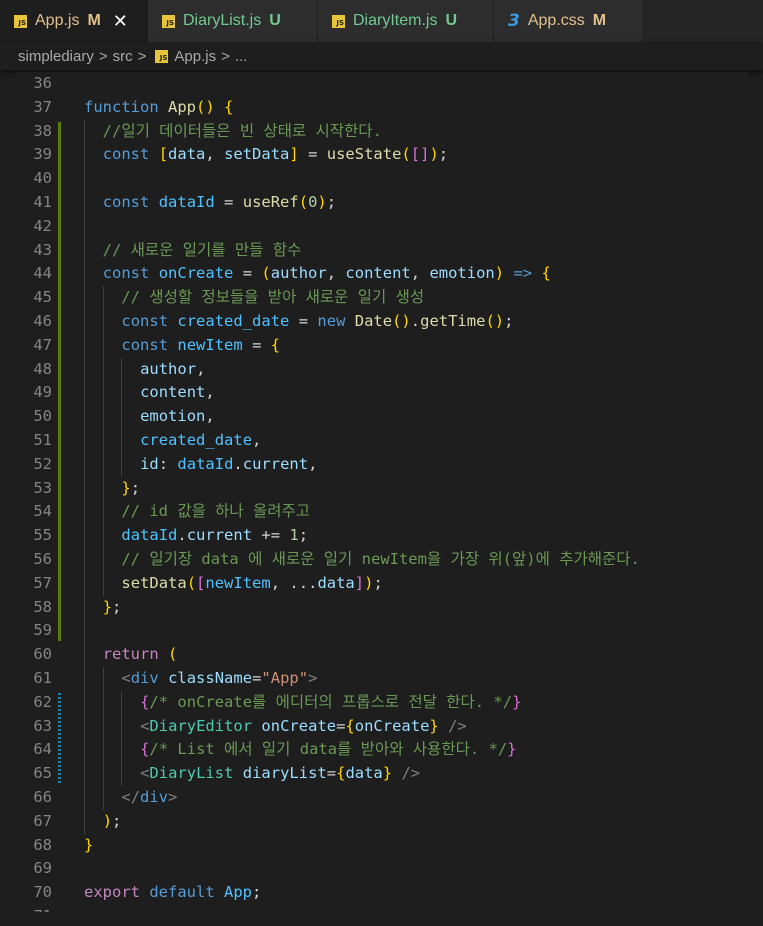  What do you see at coordinates (382, 536) in the screenshot?
I see `code-line: 55 dataId.current += 1;` at bounding box center [382, 536].